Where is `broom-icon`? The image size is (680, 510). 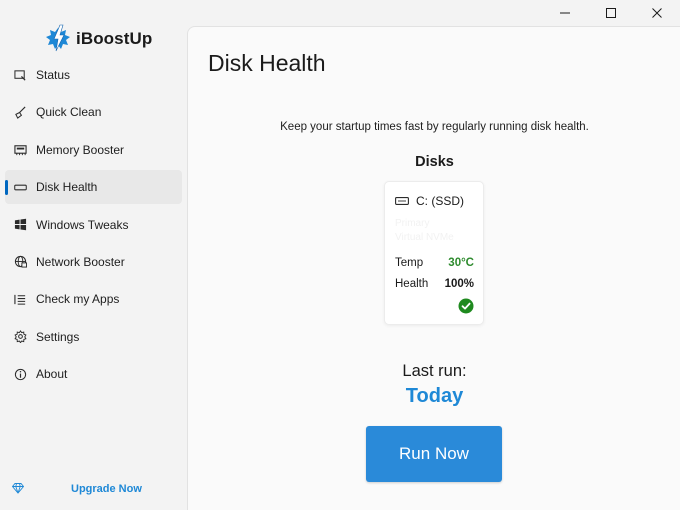 broom-icon is located at coordinates (20, 112).